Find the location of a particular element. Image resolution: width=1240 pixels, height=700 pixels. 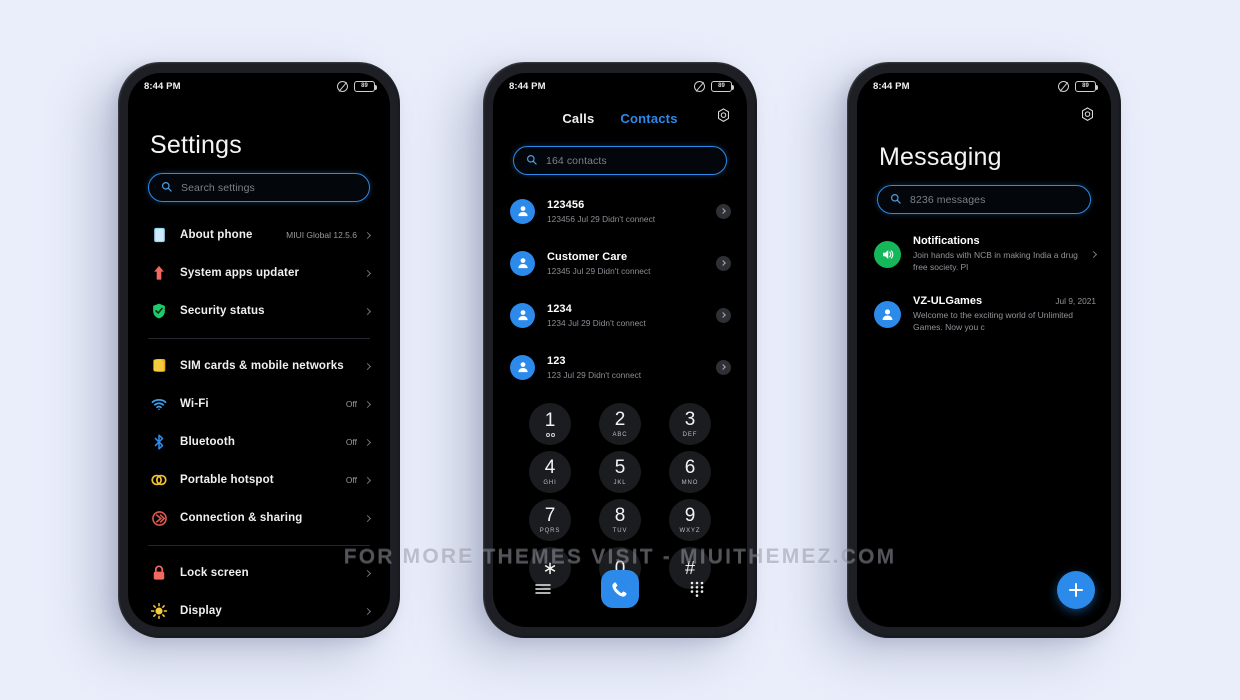

list-divider is located at coordinates (259, 338).